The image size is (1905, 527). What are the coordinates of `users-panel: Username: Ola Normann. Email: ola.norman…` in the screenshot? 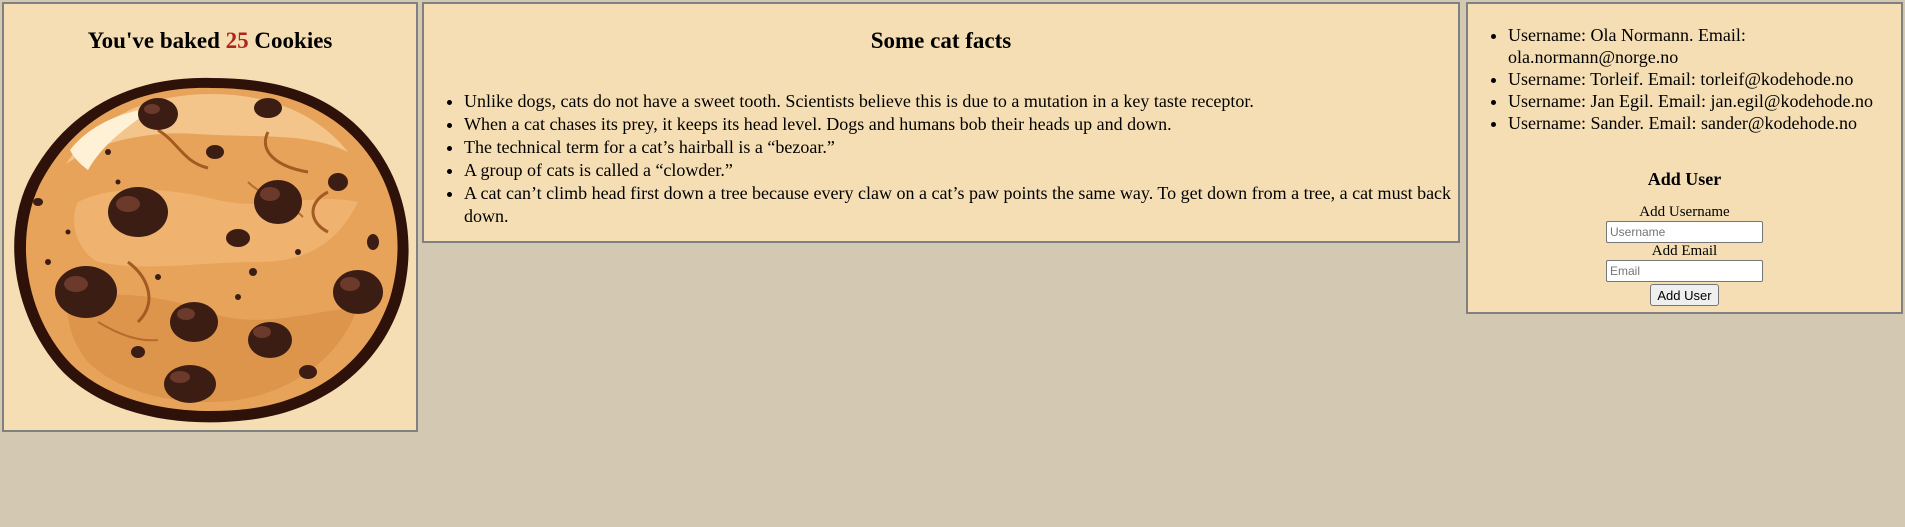 It's located at (1684, 158).